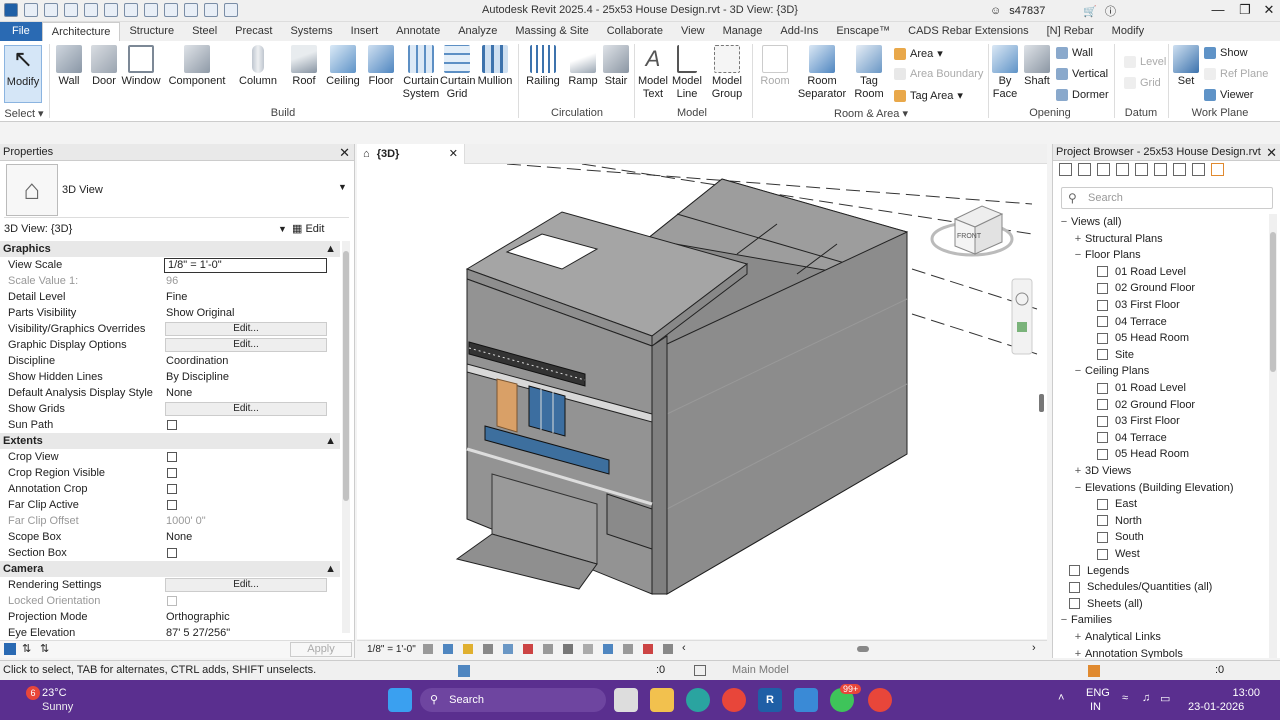  Describe the element at coordinates (616, 66) in the screenshot. I see `stair-button: Stair` at that location.